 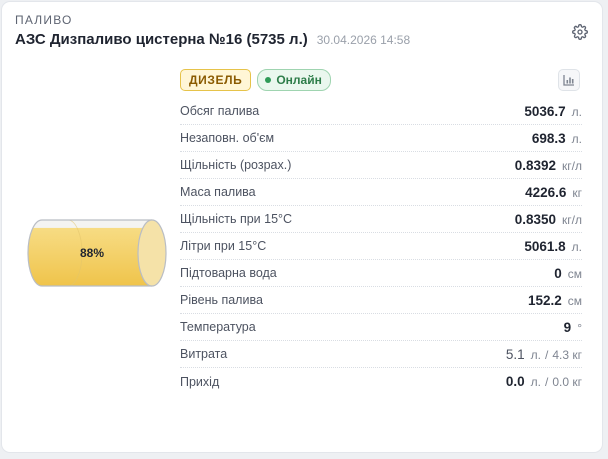 I want to click on metric-row: Літри при 15°C 5061.8 л., so click(x=381, y=246).